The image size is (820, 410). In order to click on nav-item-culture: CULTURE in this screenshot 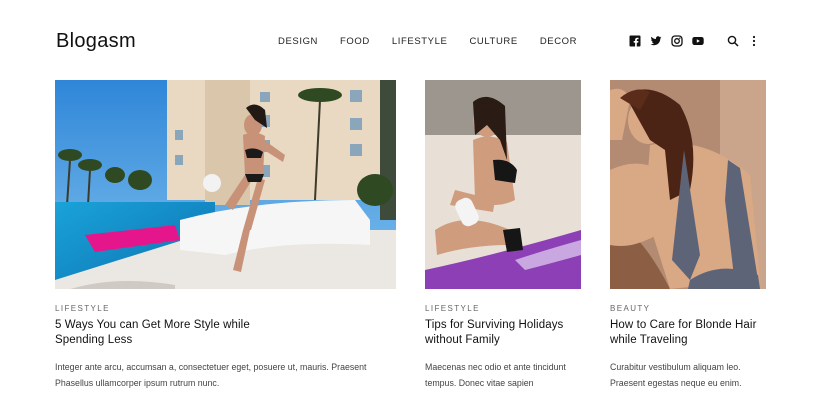, I will do `click(493, 41)`.